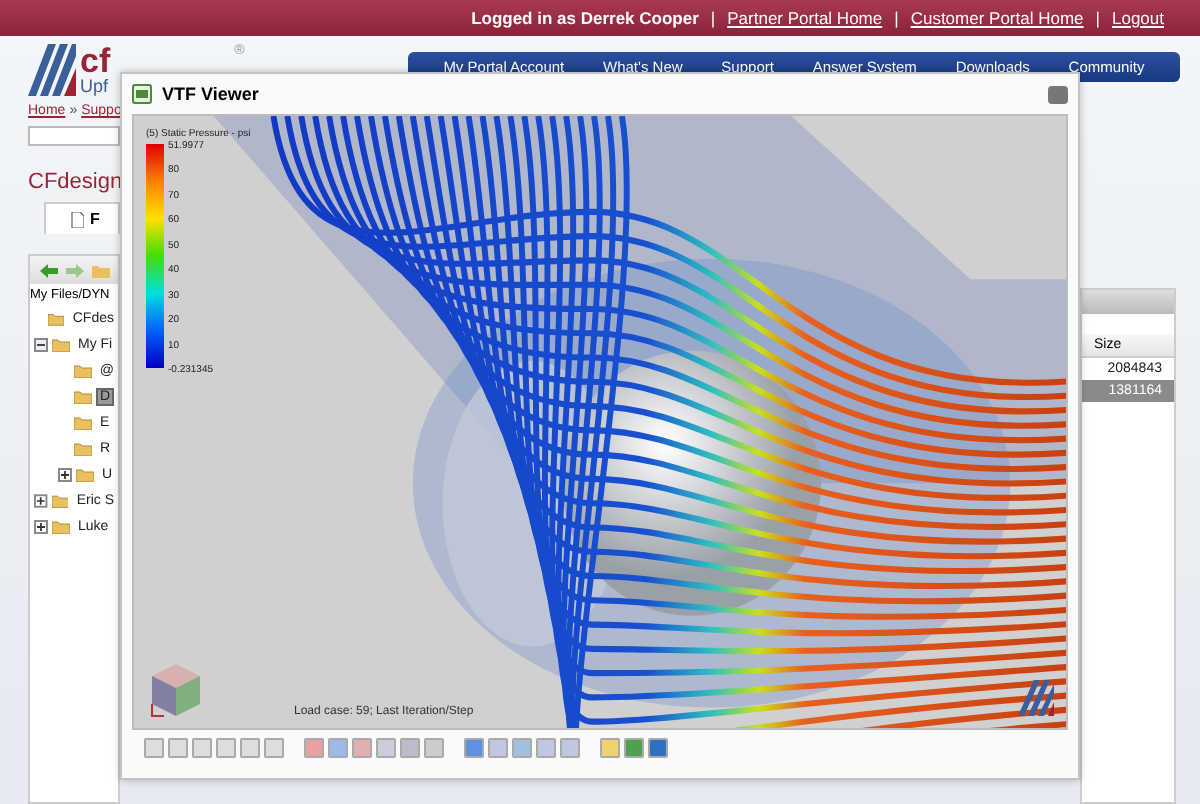 This screenshot has width=1200, height=804. What do you see at coordinates (41, 345) in the screenshot?
I see `collapse-toggle` at bounding box center [41, 345].